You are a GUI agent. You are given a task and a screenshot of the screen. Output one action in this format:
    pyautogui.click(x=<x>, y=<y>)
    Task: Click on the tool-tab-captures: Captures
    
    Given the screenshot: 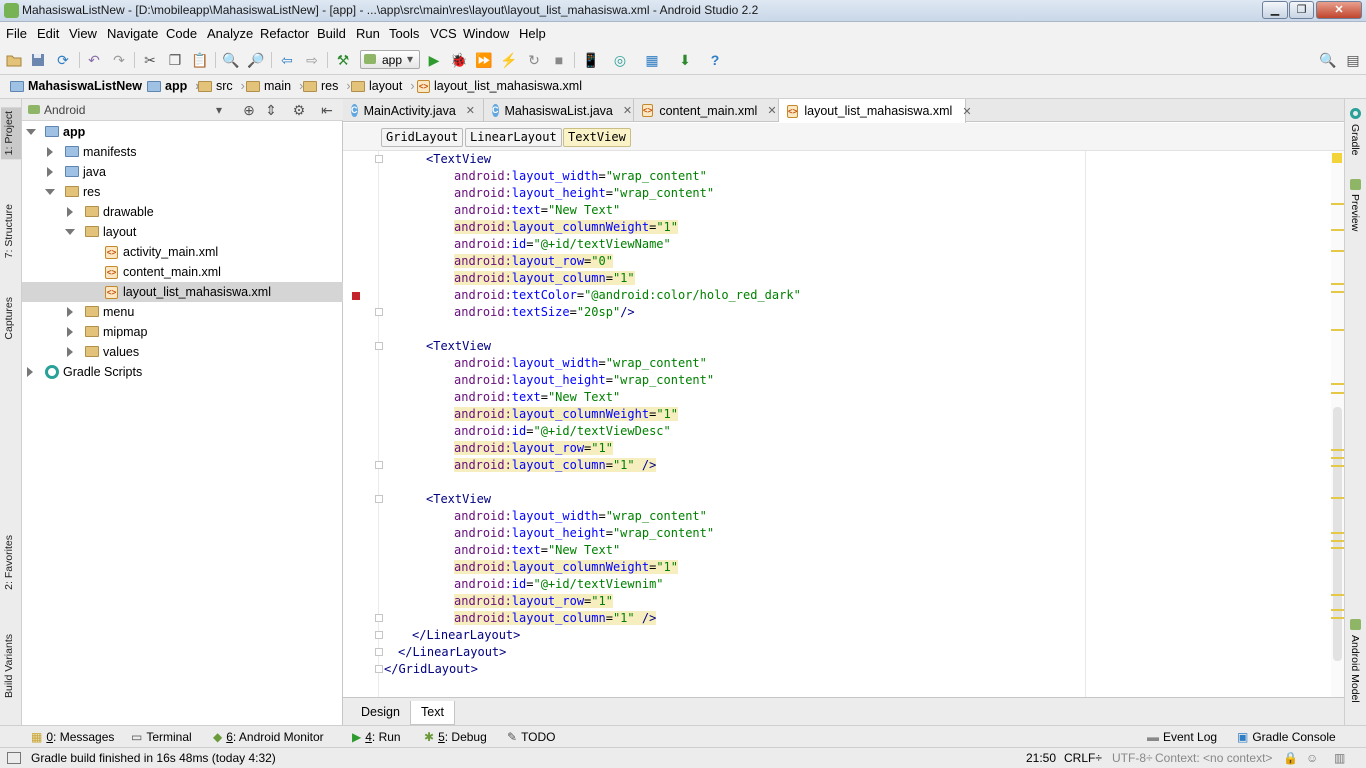 What is the action you would take?
    pyautogui.click(x=9, y=318)
    